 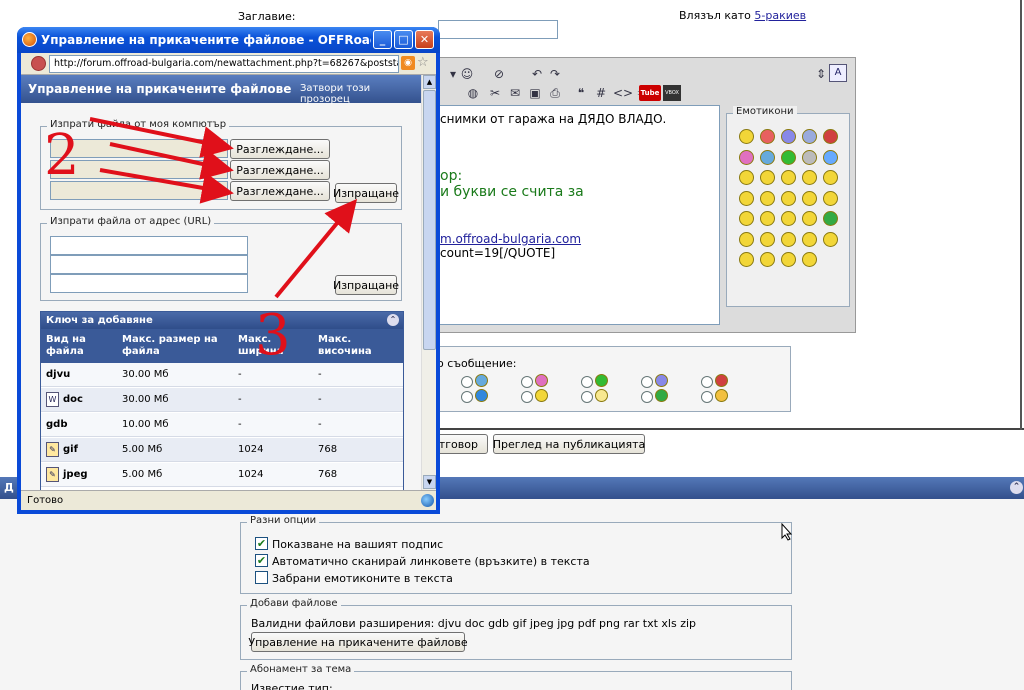 I want to click on collapse-icon: ⌃, so click(x=1016, y=487).